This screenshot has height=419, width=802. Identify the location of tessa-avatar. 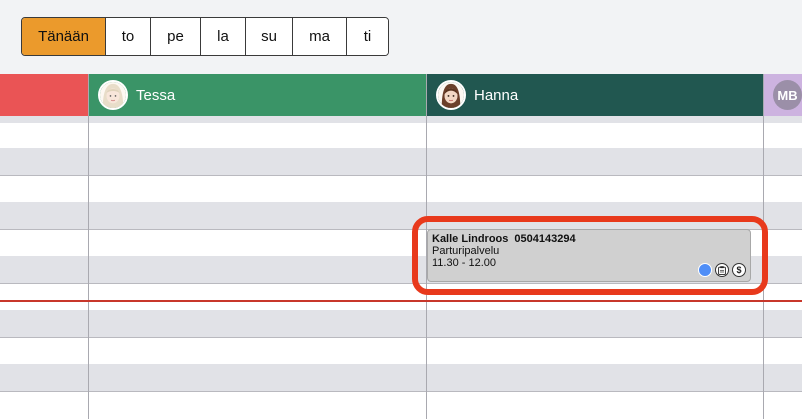
(113, 95).